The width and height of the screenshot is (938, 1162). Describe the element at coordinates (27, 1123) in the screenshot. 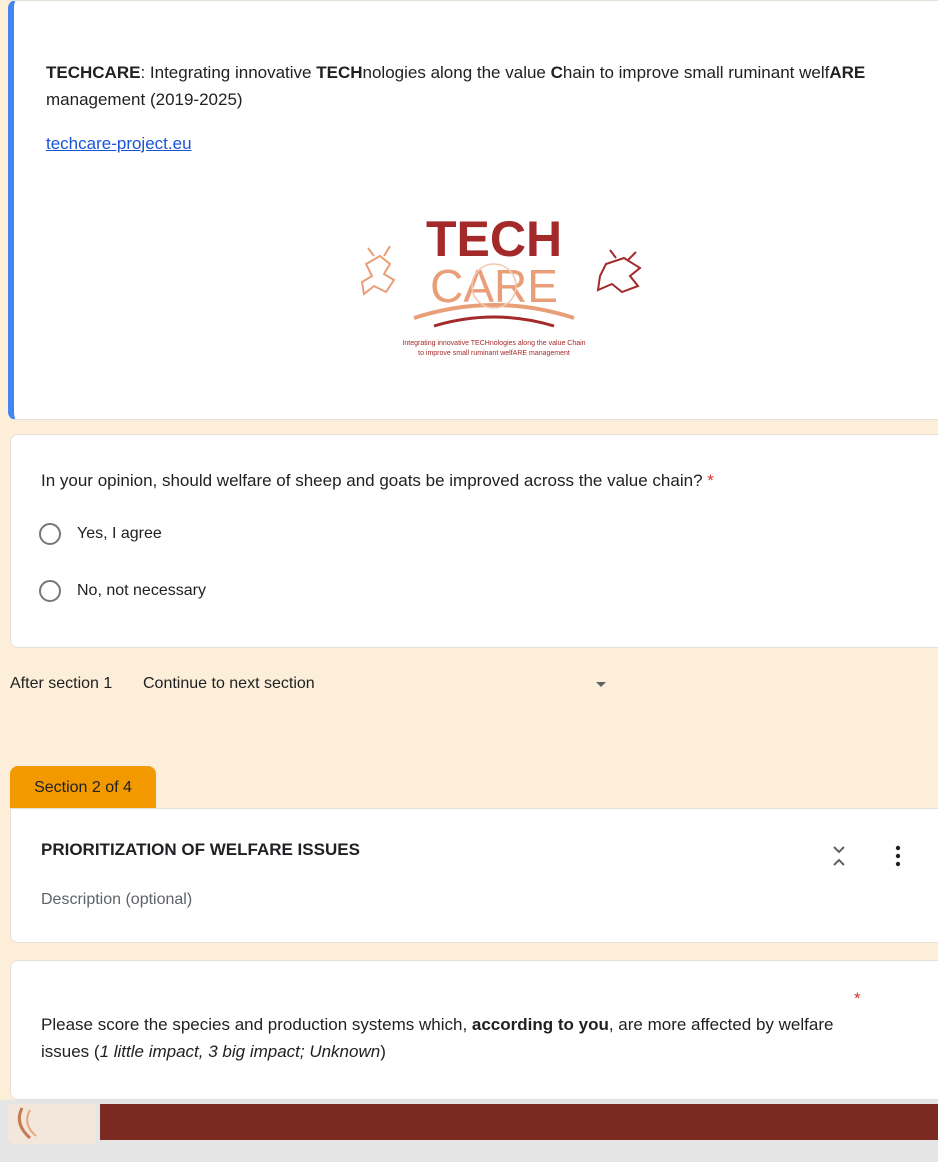

I see `logo-fragment-icon` at that location.